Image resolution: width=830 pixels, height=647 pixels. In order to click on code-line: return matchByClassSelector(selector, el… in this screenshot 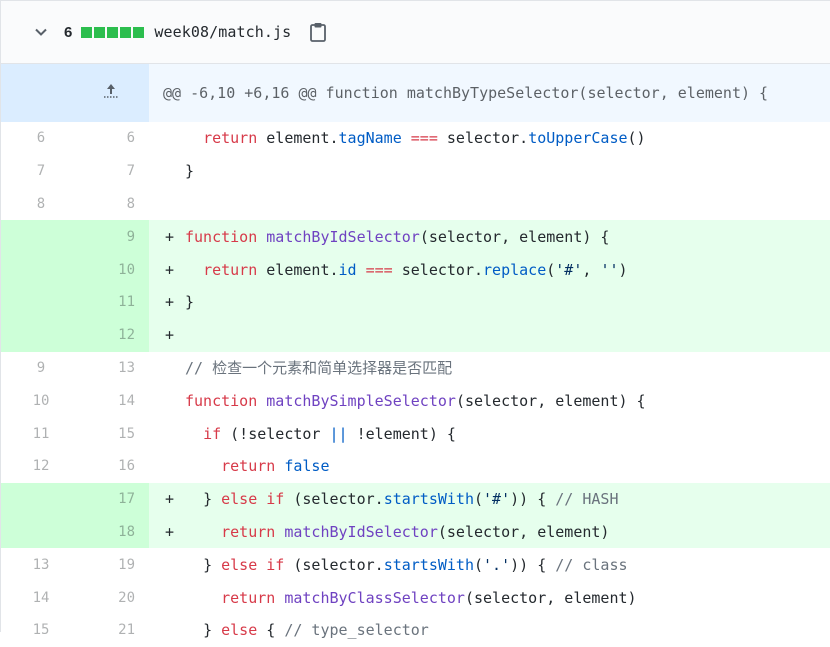, I will do `click(429, 597)`.